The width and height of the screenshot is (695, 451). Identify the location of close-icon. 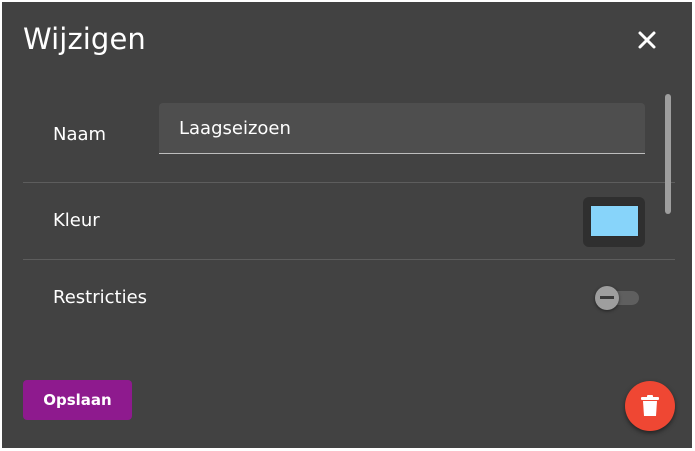
(647, 40).